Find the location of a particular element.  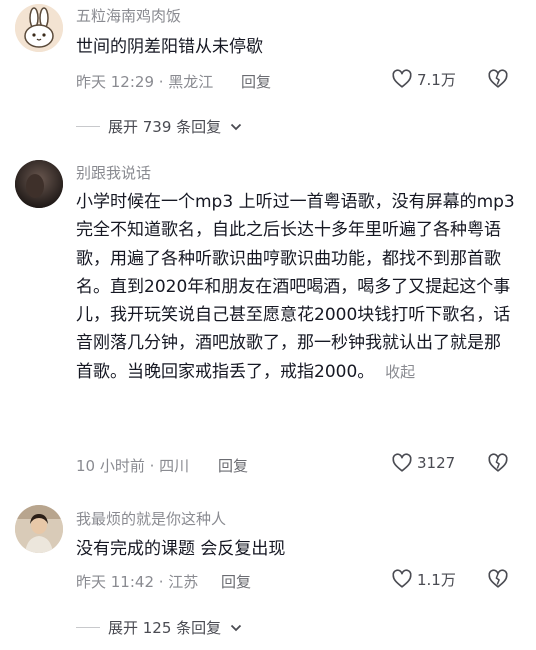

like-count: 7.1万 is located at coordinates (436, 79).